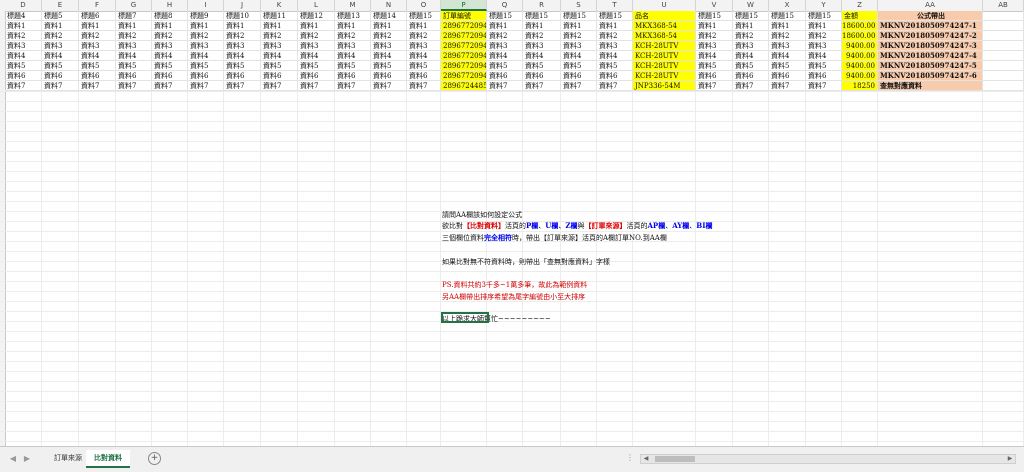  What do you see at coordinates (424, 5) in the screenshot?
I see `column-header-o: O` at bounding box center [424, 5].